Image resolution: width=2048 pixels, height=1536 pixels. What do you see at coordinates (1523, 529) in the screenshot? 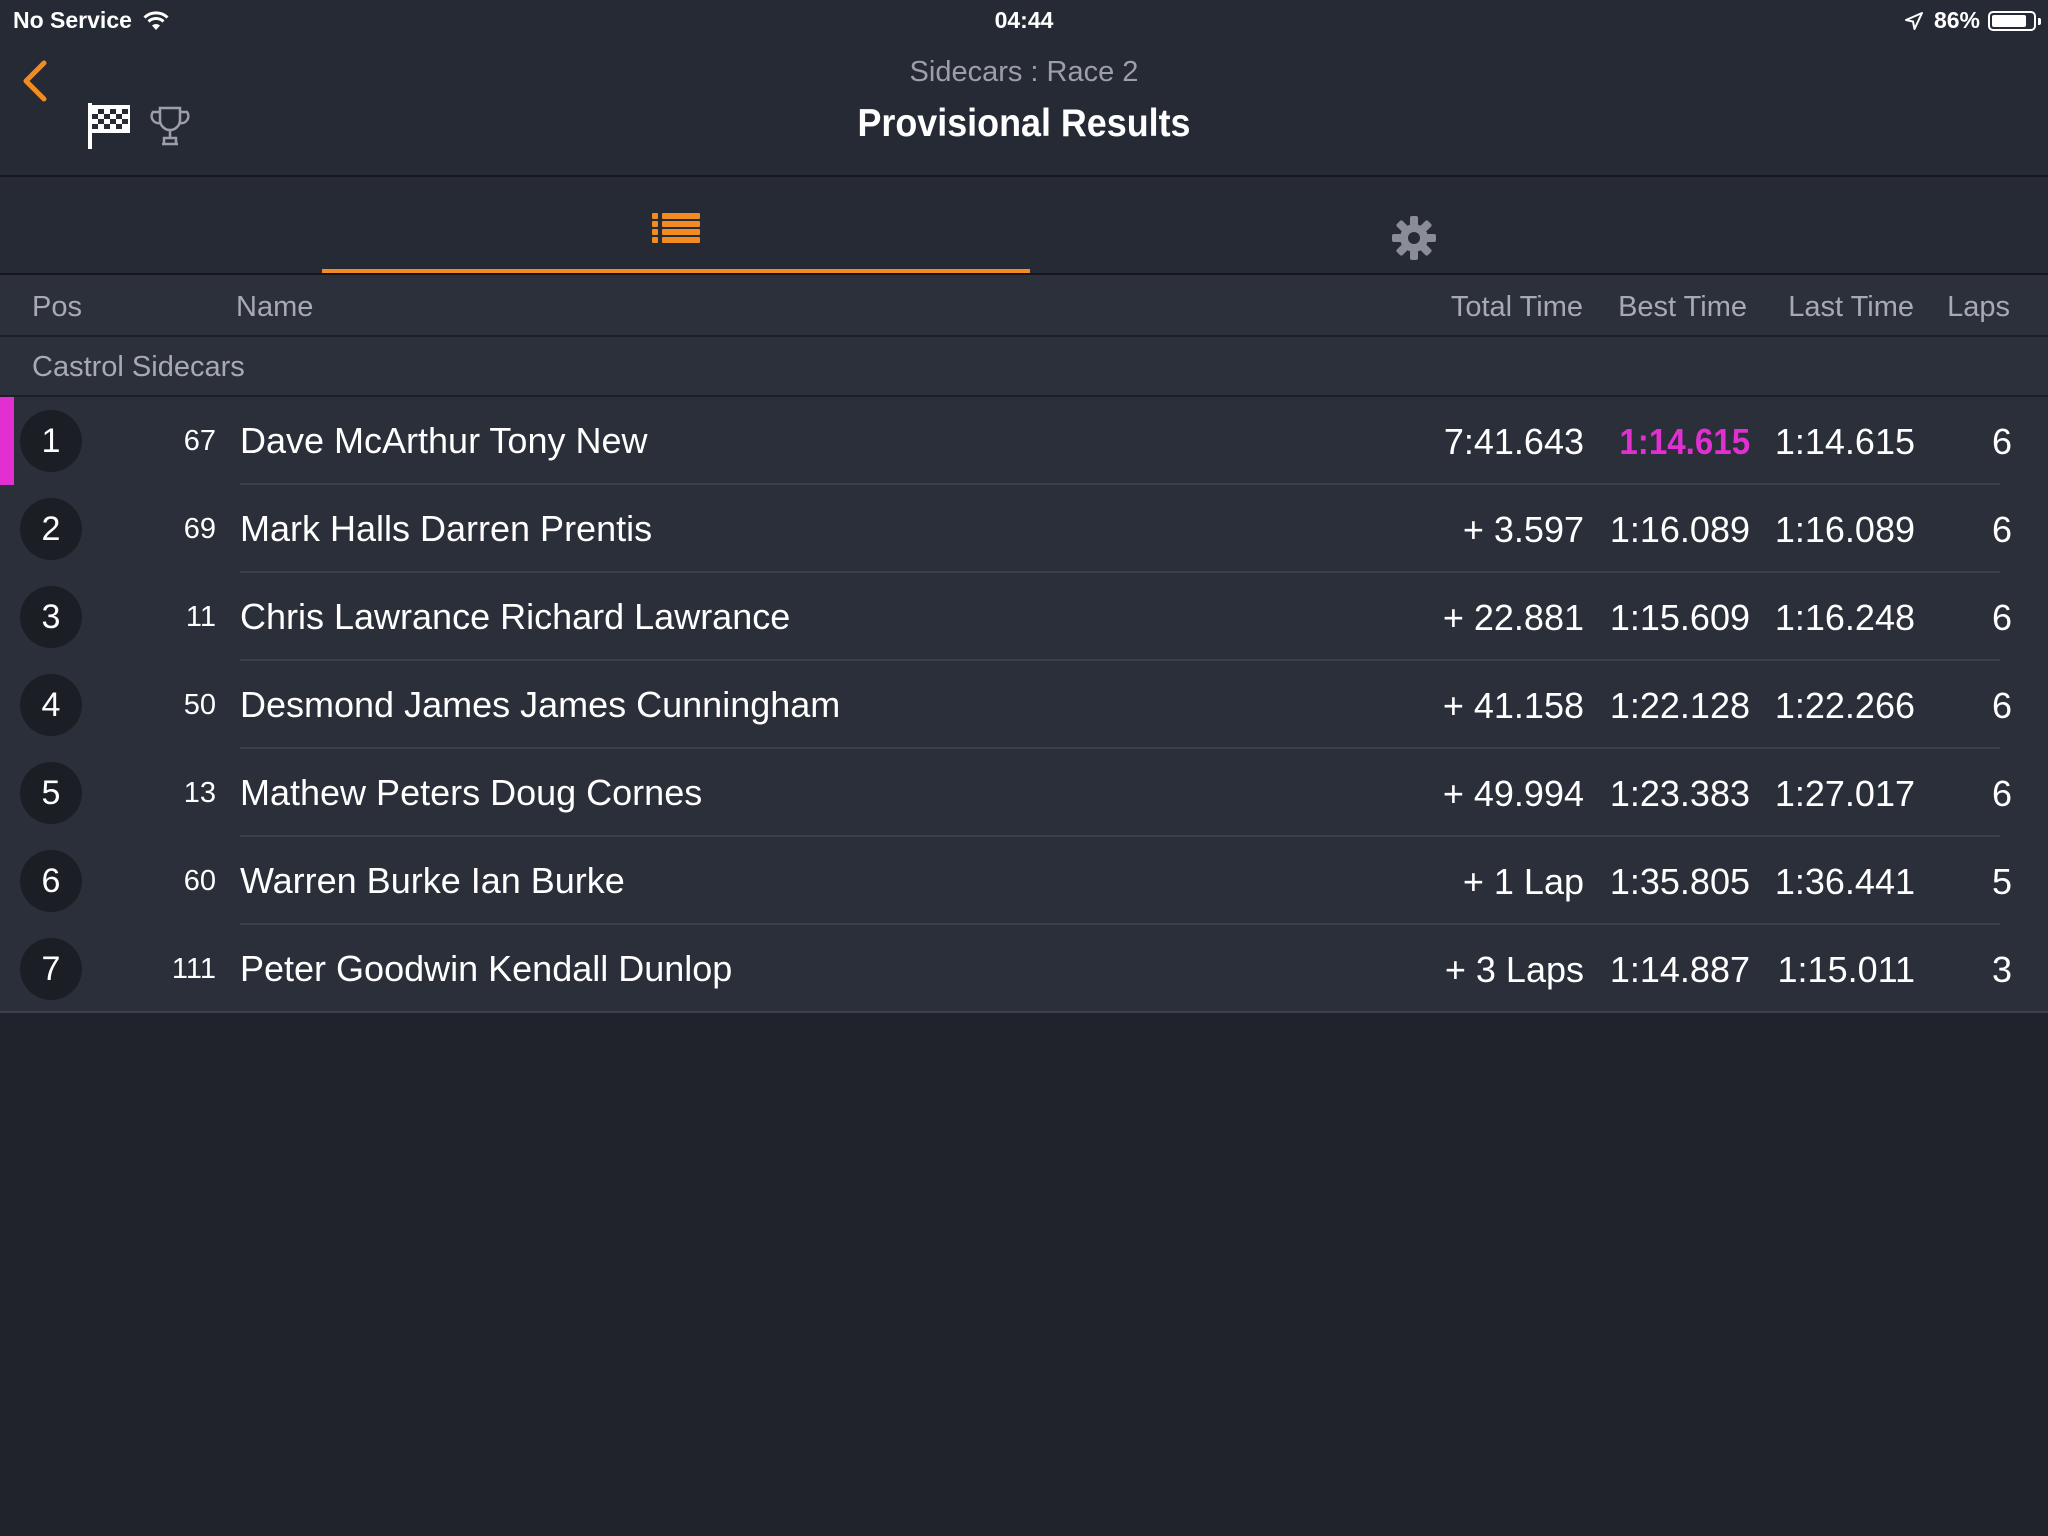
I see `total-time: + 3.597` at bounding box center [1523, 529].